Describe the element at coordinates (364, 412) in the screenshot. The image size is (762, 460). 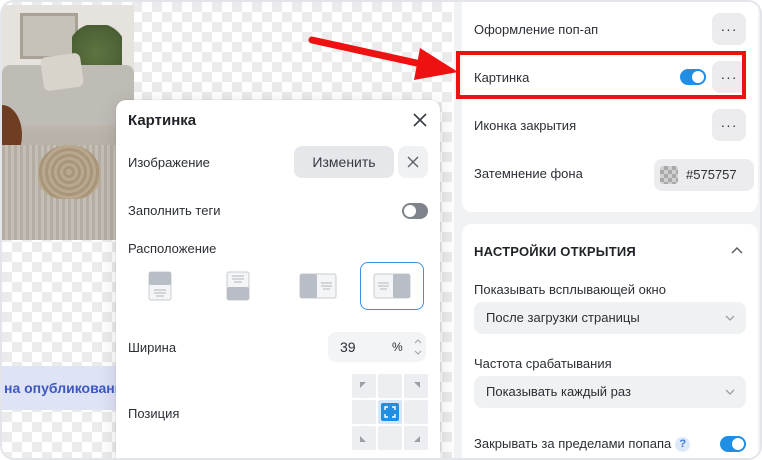
I see `position-middle-left` at that location.